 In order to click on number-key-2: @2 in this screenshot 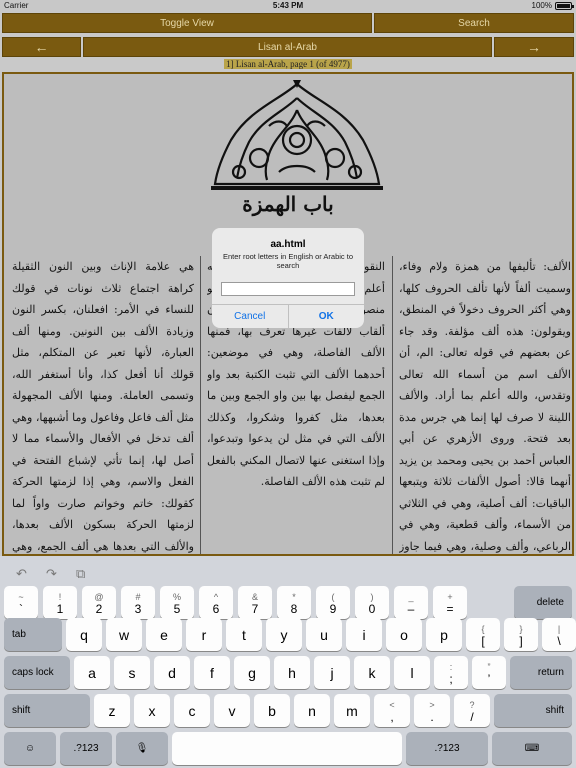, I will do `click(99, 602)`.